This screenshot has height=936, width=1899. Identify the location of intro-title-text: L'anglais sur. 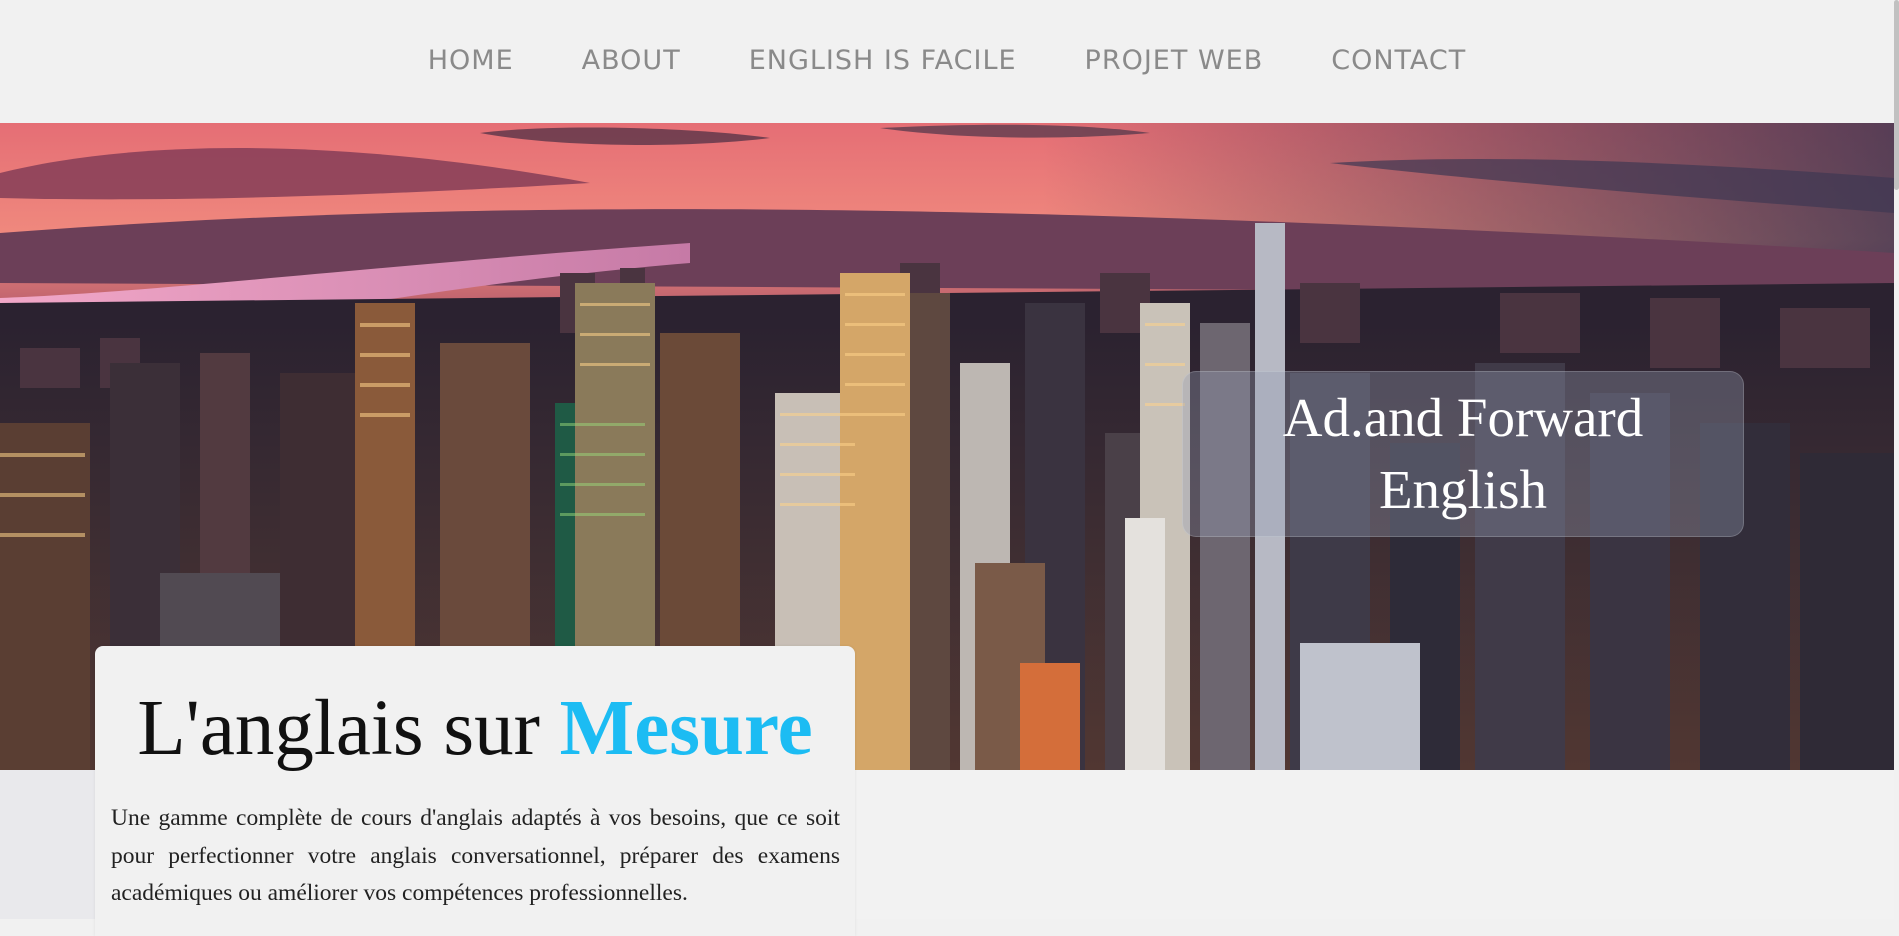
(348, 728).